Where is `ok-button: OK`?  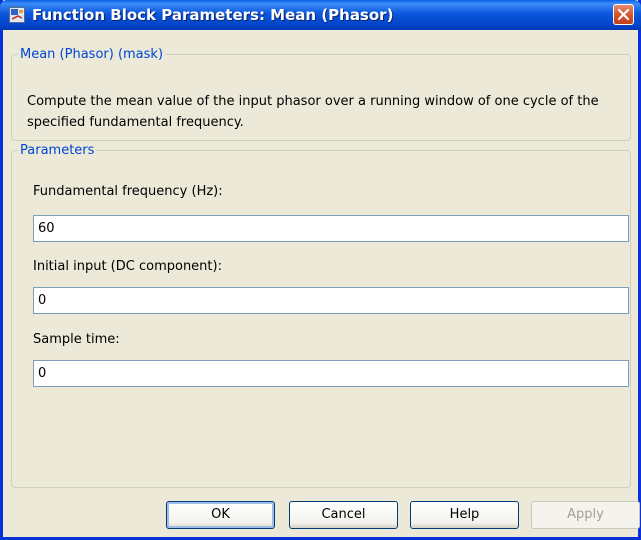
ok-button: OK is located at coordinates (220, 515).